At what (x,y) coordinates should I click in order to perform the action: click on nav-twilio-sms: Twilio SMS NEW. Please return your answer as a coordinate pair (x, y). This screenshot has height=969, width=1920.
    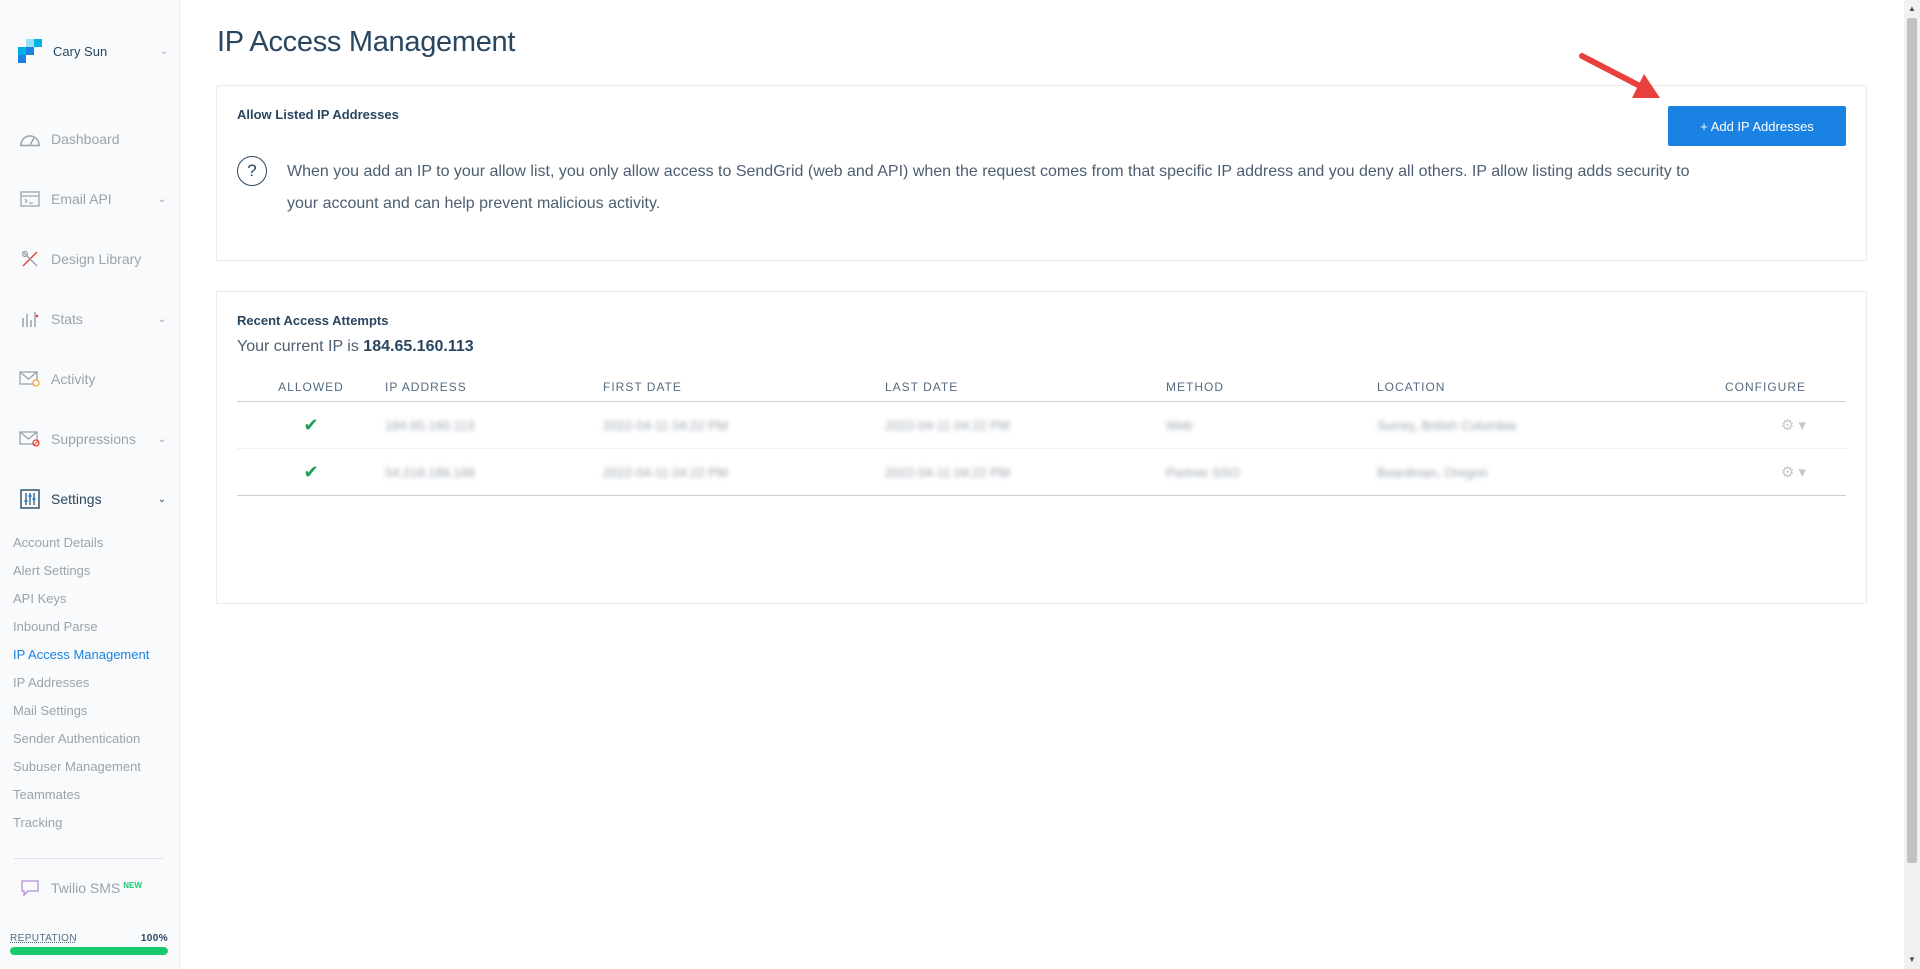
    Looking at the image, I should click on (94, 888).